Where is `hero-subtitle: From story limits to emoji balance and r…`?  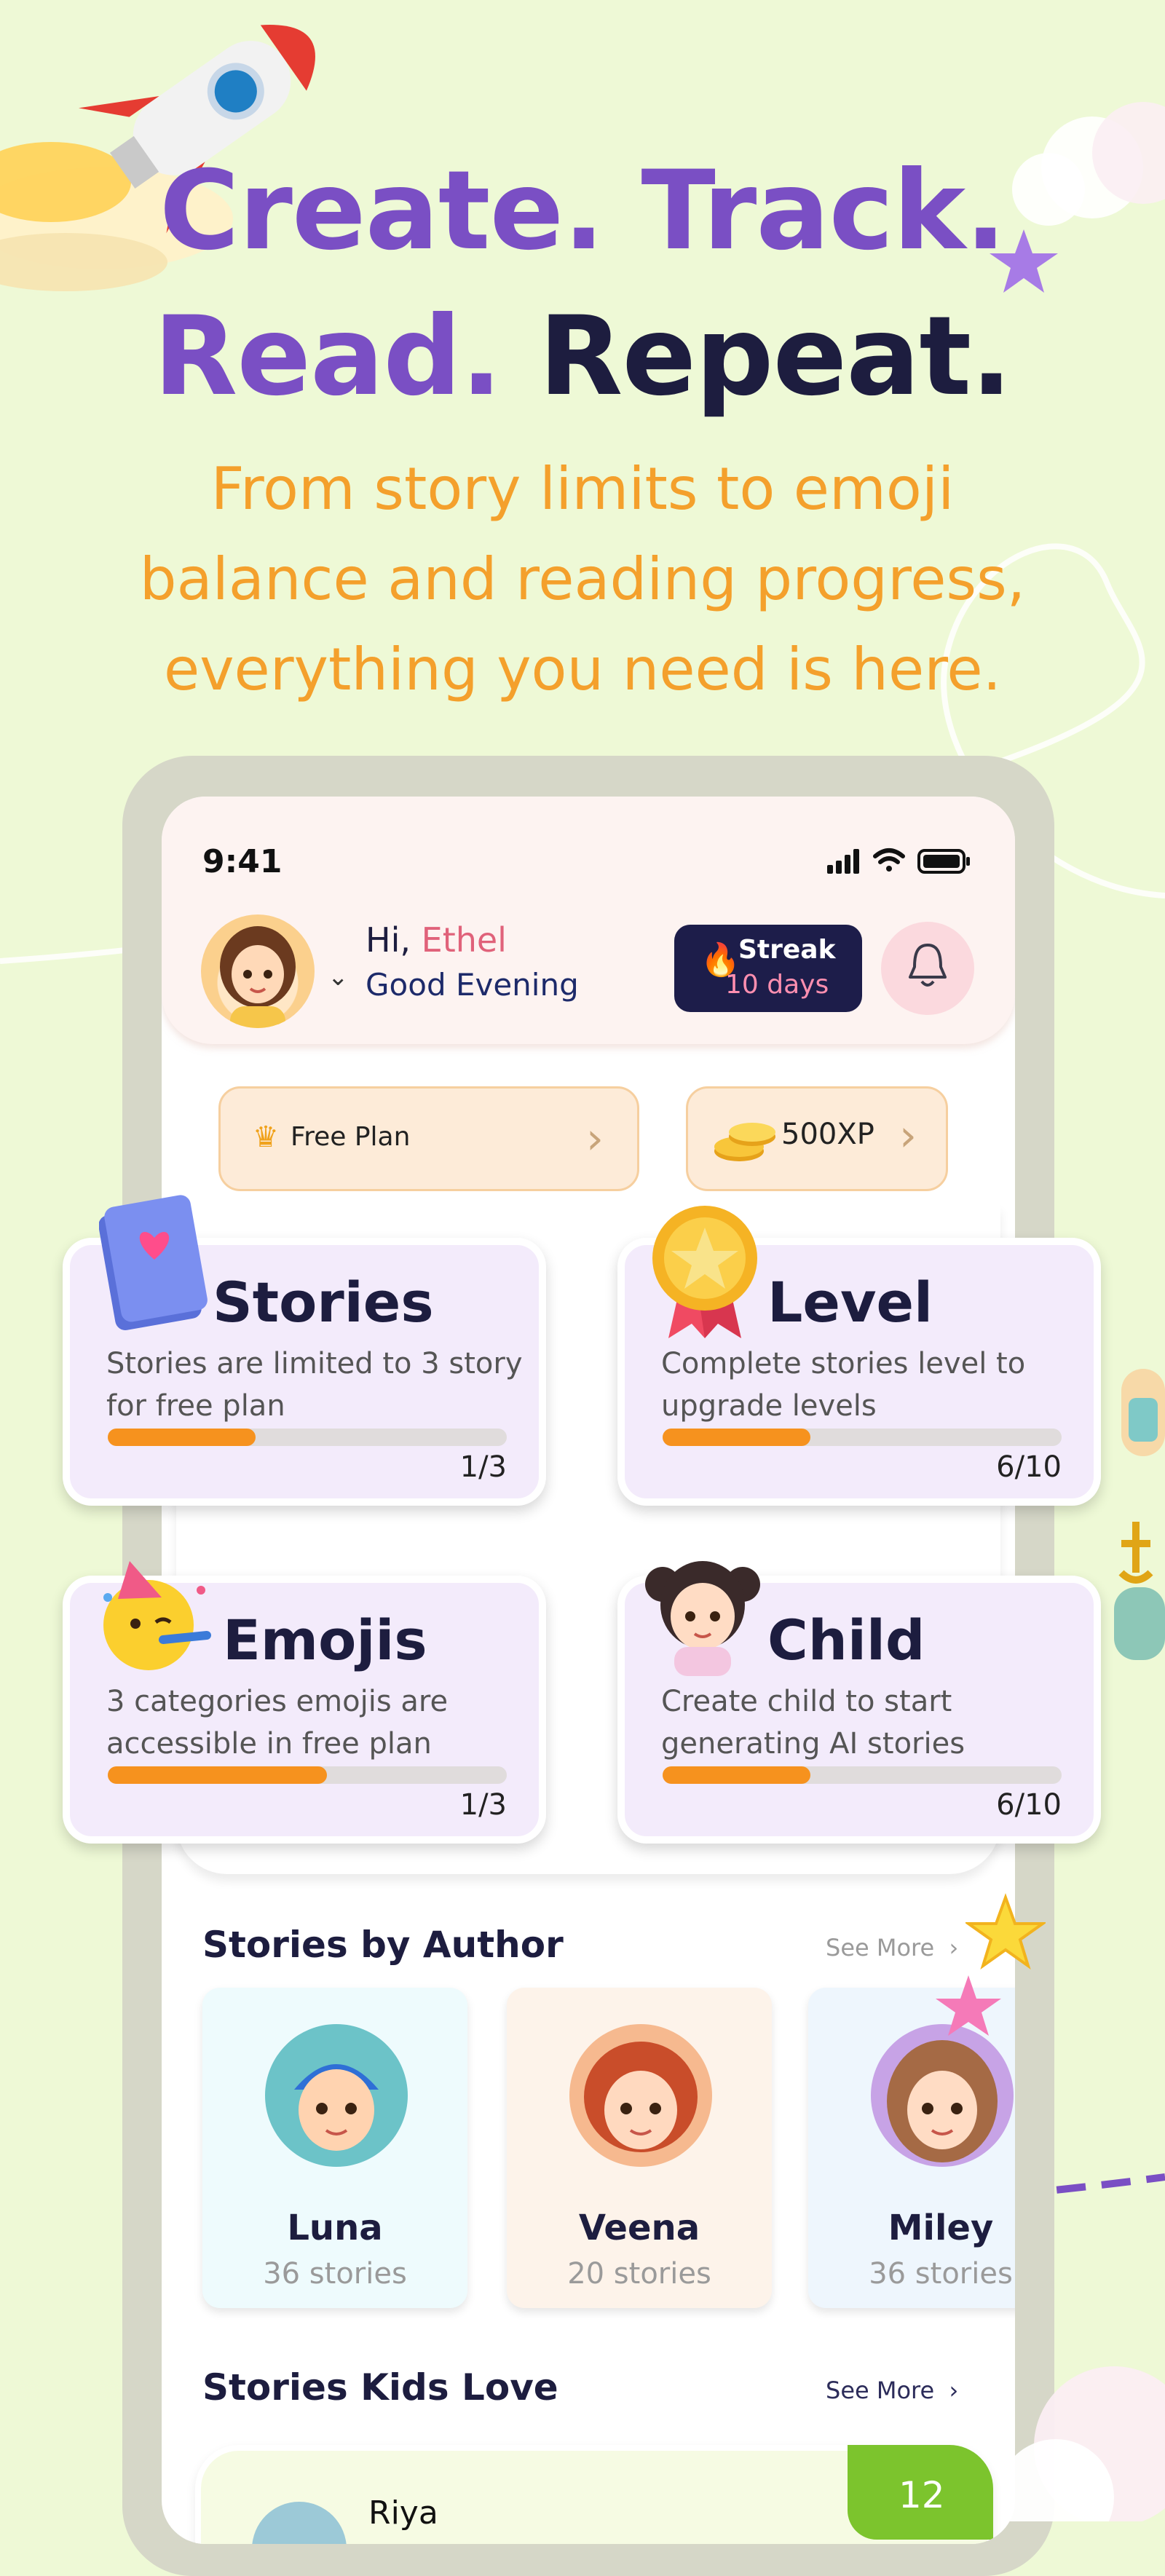
hero-subtitle: From story limits to emoji balance and r… is located at coordinates (582, 580).